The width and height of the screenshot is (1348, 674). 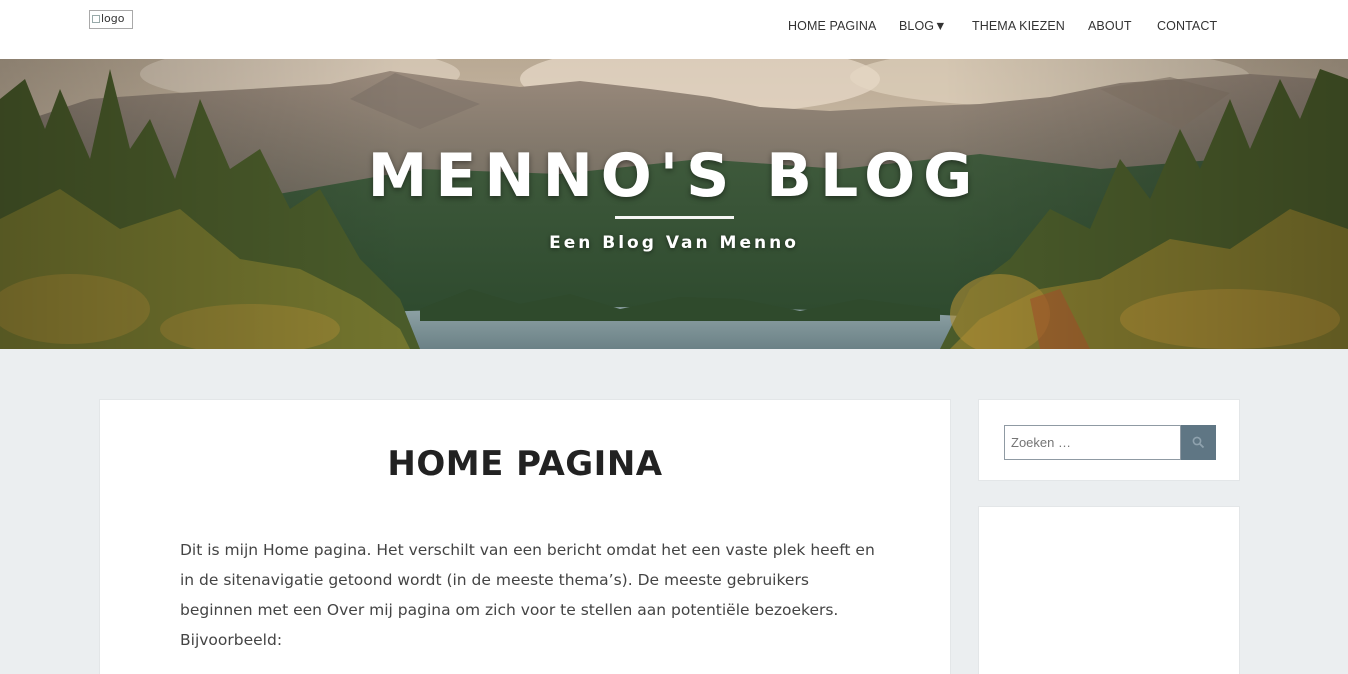 I want to click on search-input, so click(x=1092, y=442).